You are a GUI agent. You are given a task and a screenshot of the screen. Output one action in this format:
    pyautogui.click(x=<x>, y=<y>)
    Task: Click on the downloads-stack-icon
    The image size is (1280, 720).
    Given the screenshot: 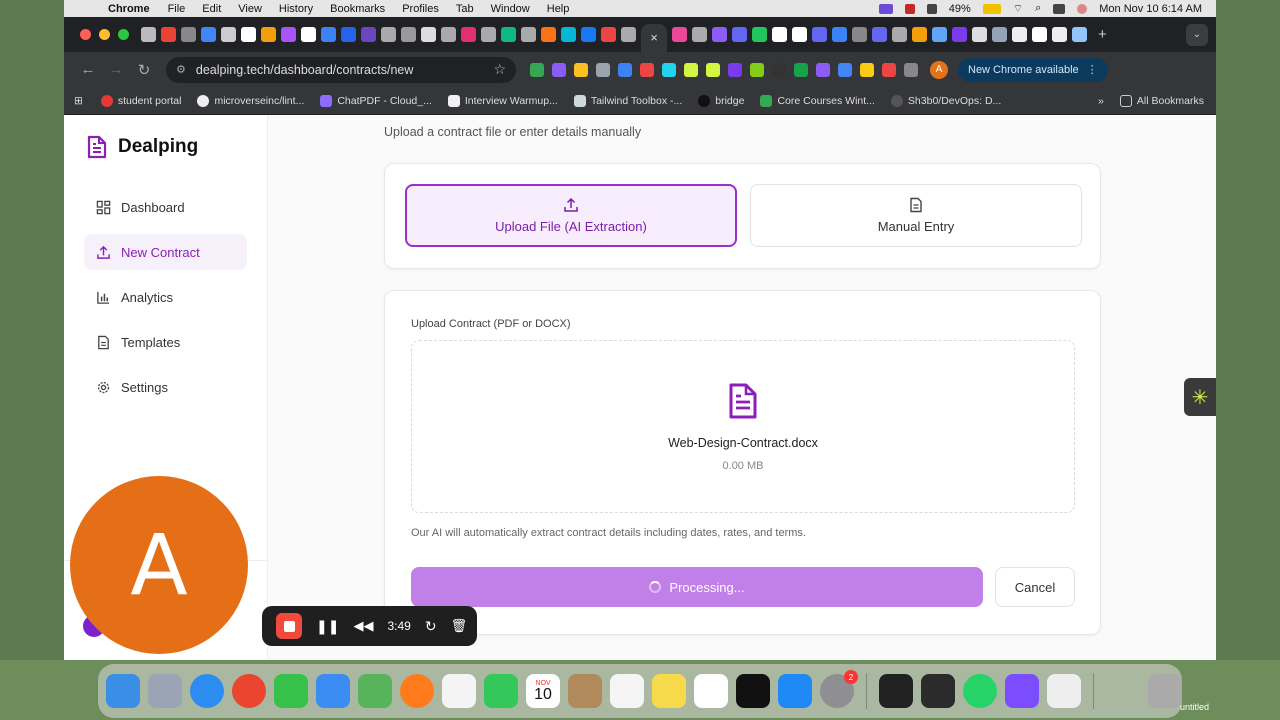 What is the action you would take?
    pyautogui.click(x=1123, y=691)
    